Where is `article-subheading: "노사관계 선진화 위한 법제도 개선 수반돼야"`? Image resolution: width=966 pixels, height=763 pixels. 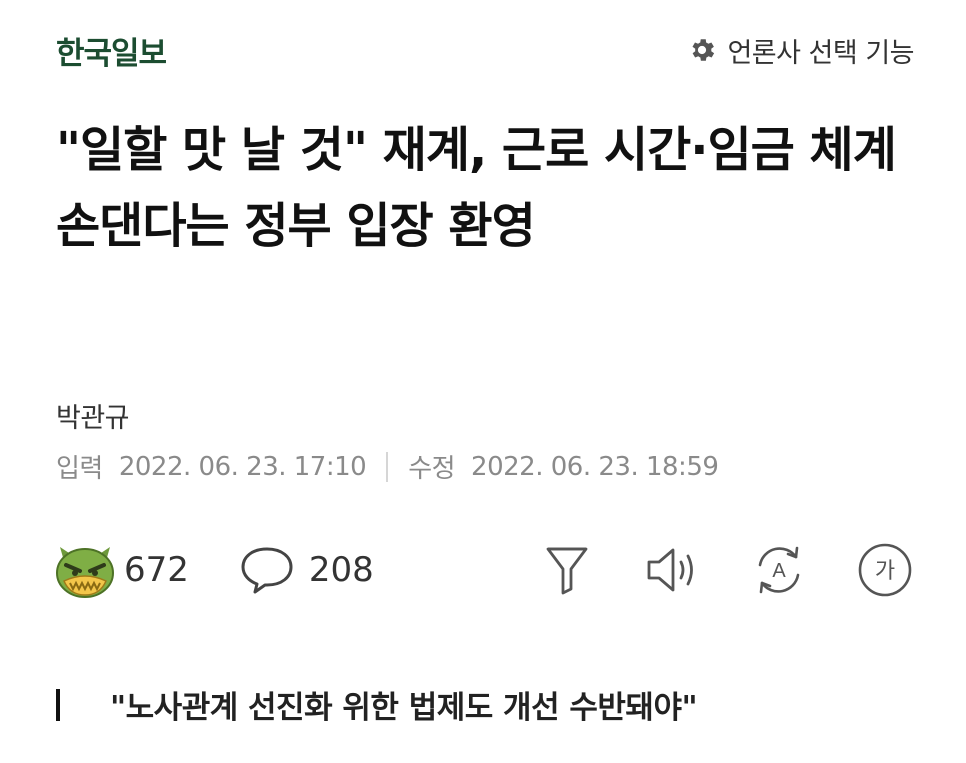 article-subheading: "노사관계 선진화 위한 법제도 개선 수반돼야" is located at coordinates (377, 704).